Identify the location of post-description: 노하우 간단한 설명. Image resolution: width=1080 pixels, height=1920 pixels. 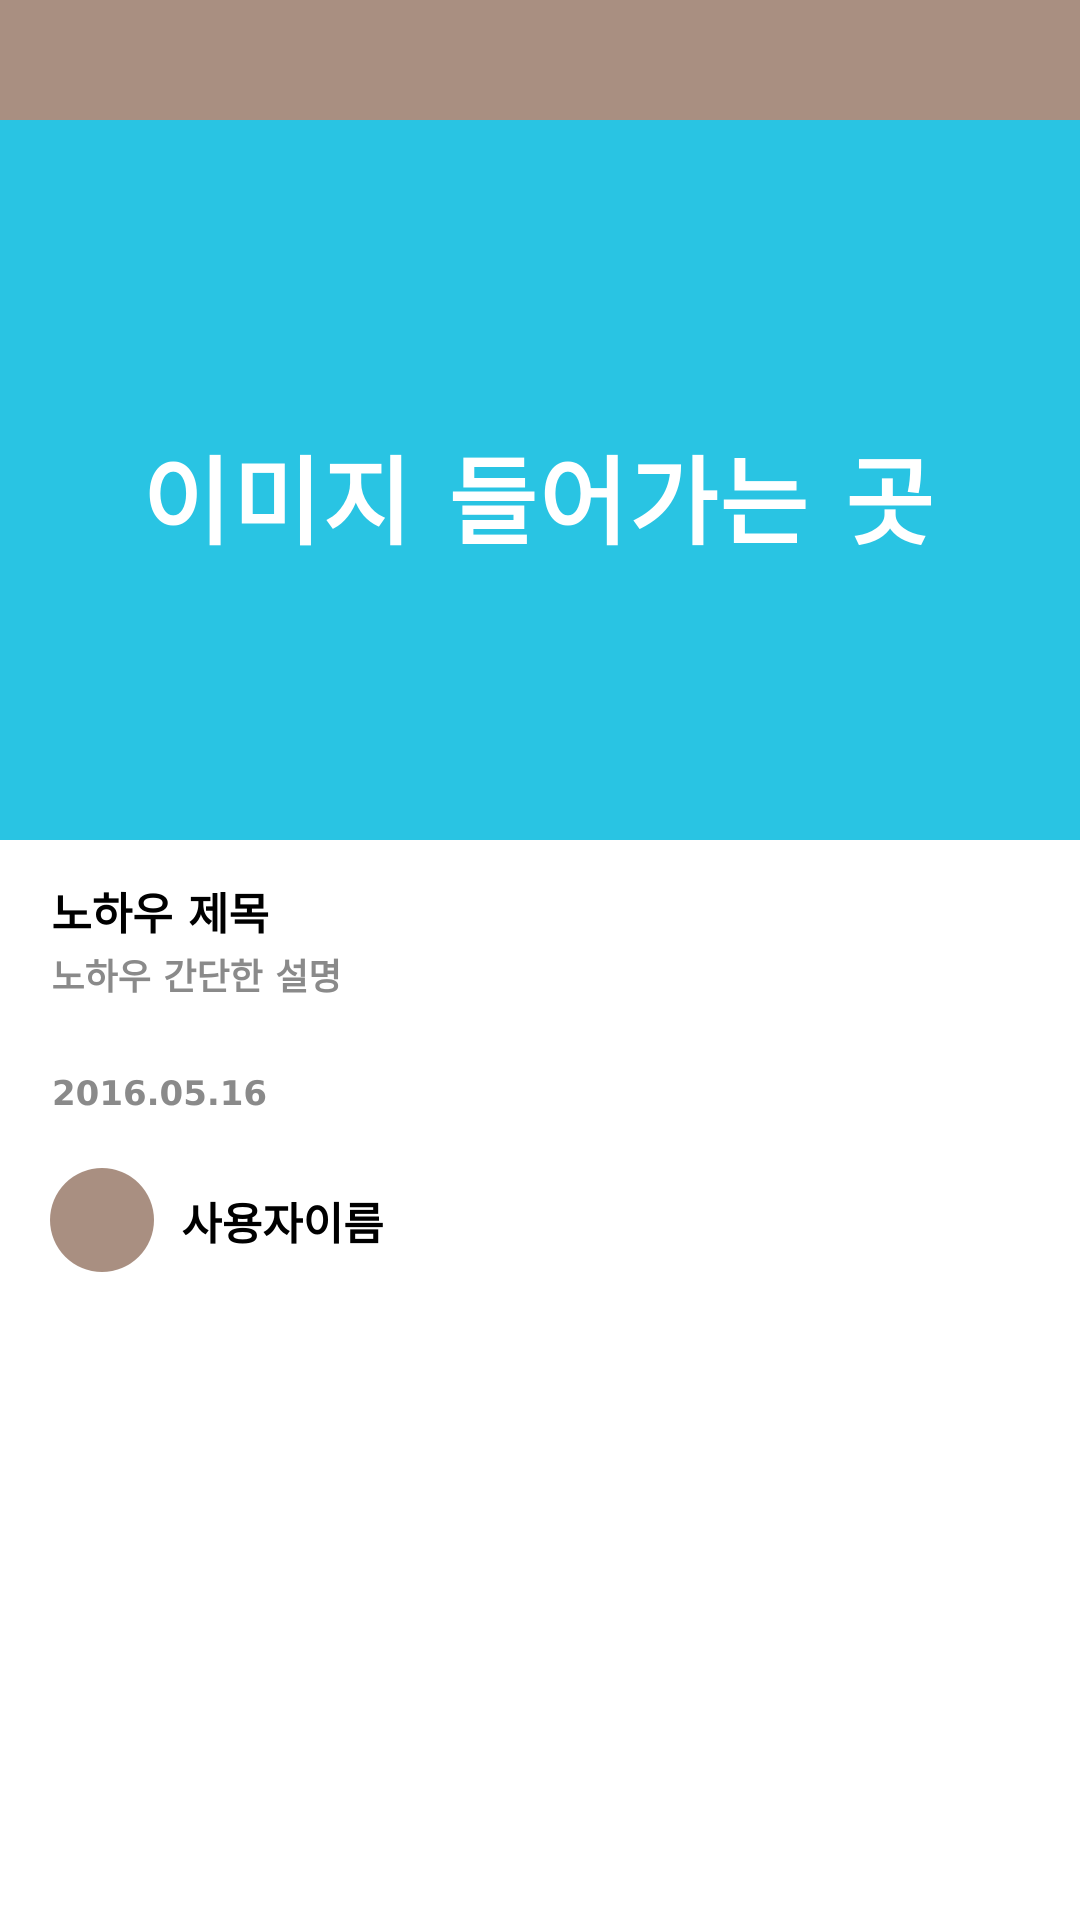
(197, 977).